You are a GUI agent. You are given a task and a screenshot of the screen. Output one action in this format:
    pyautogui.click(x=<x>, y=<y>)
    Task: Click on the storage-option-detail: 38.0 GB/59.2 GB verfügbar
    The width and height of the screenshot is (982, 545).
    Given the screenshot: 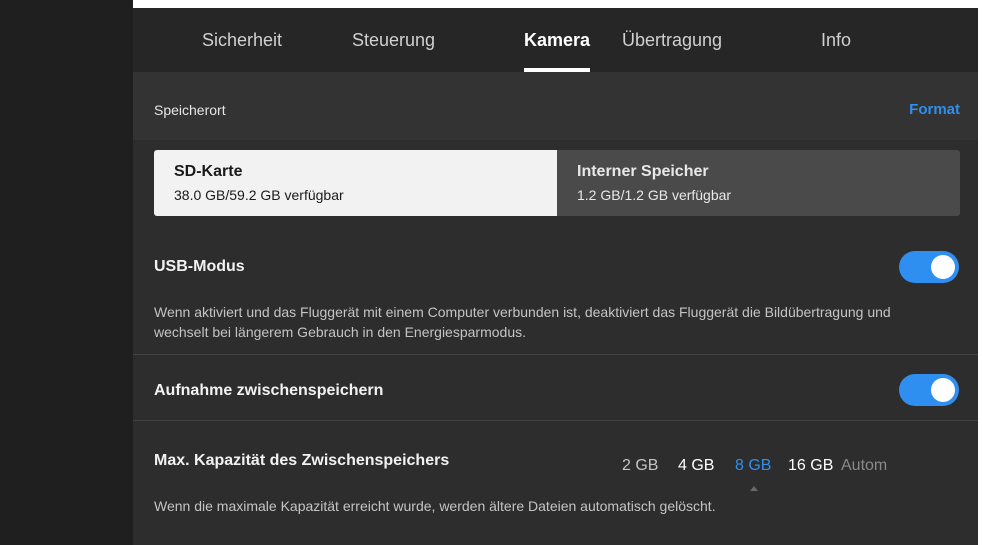 What is the action you would take?
    pyautogui.click(x=259, y=195)
    